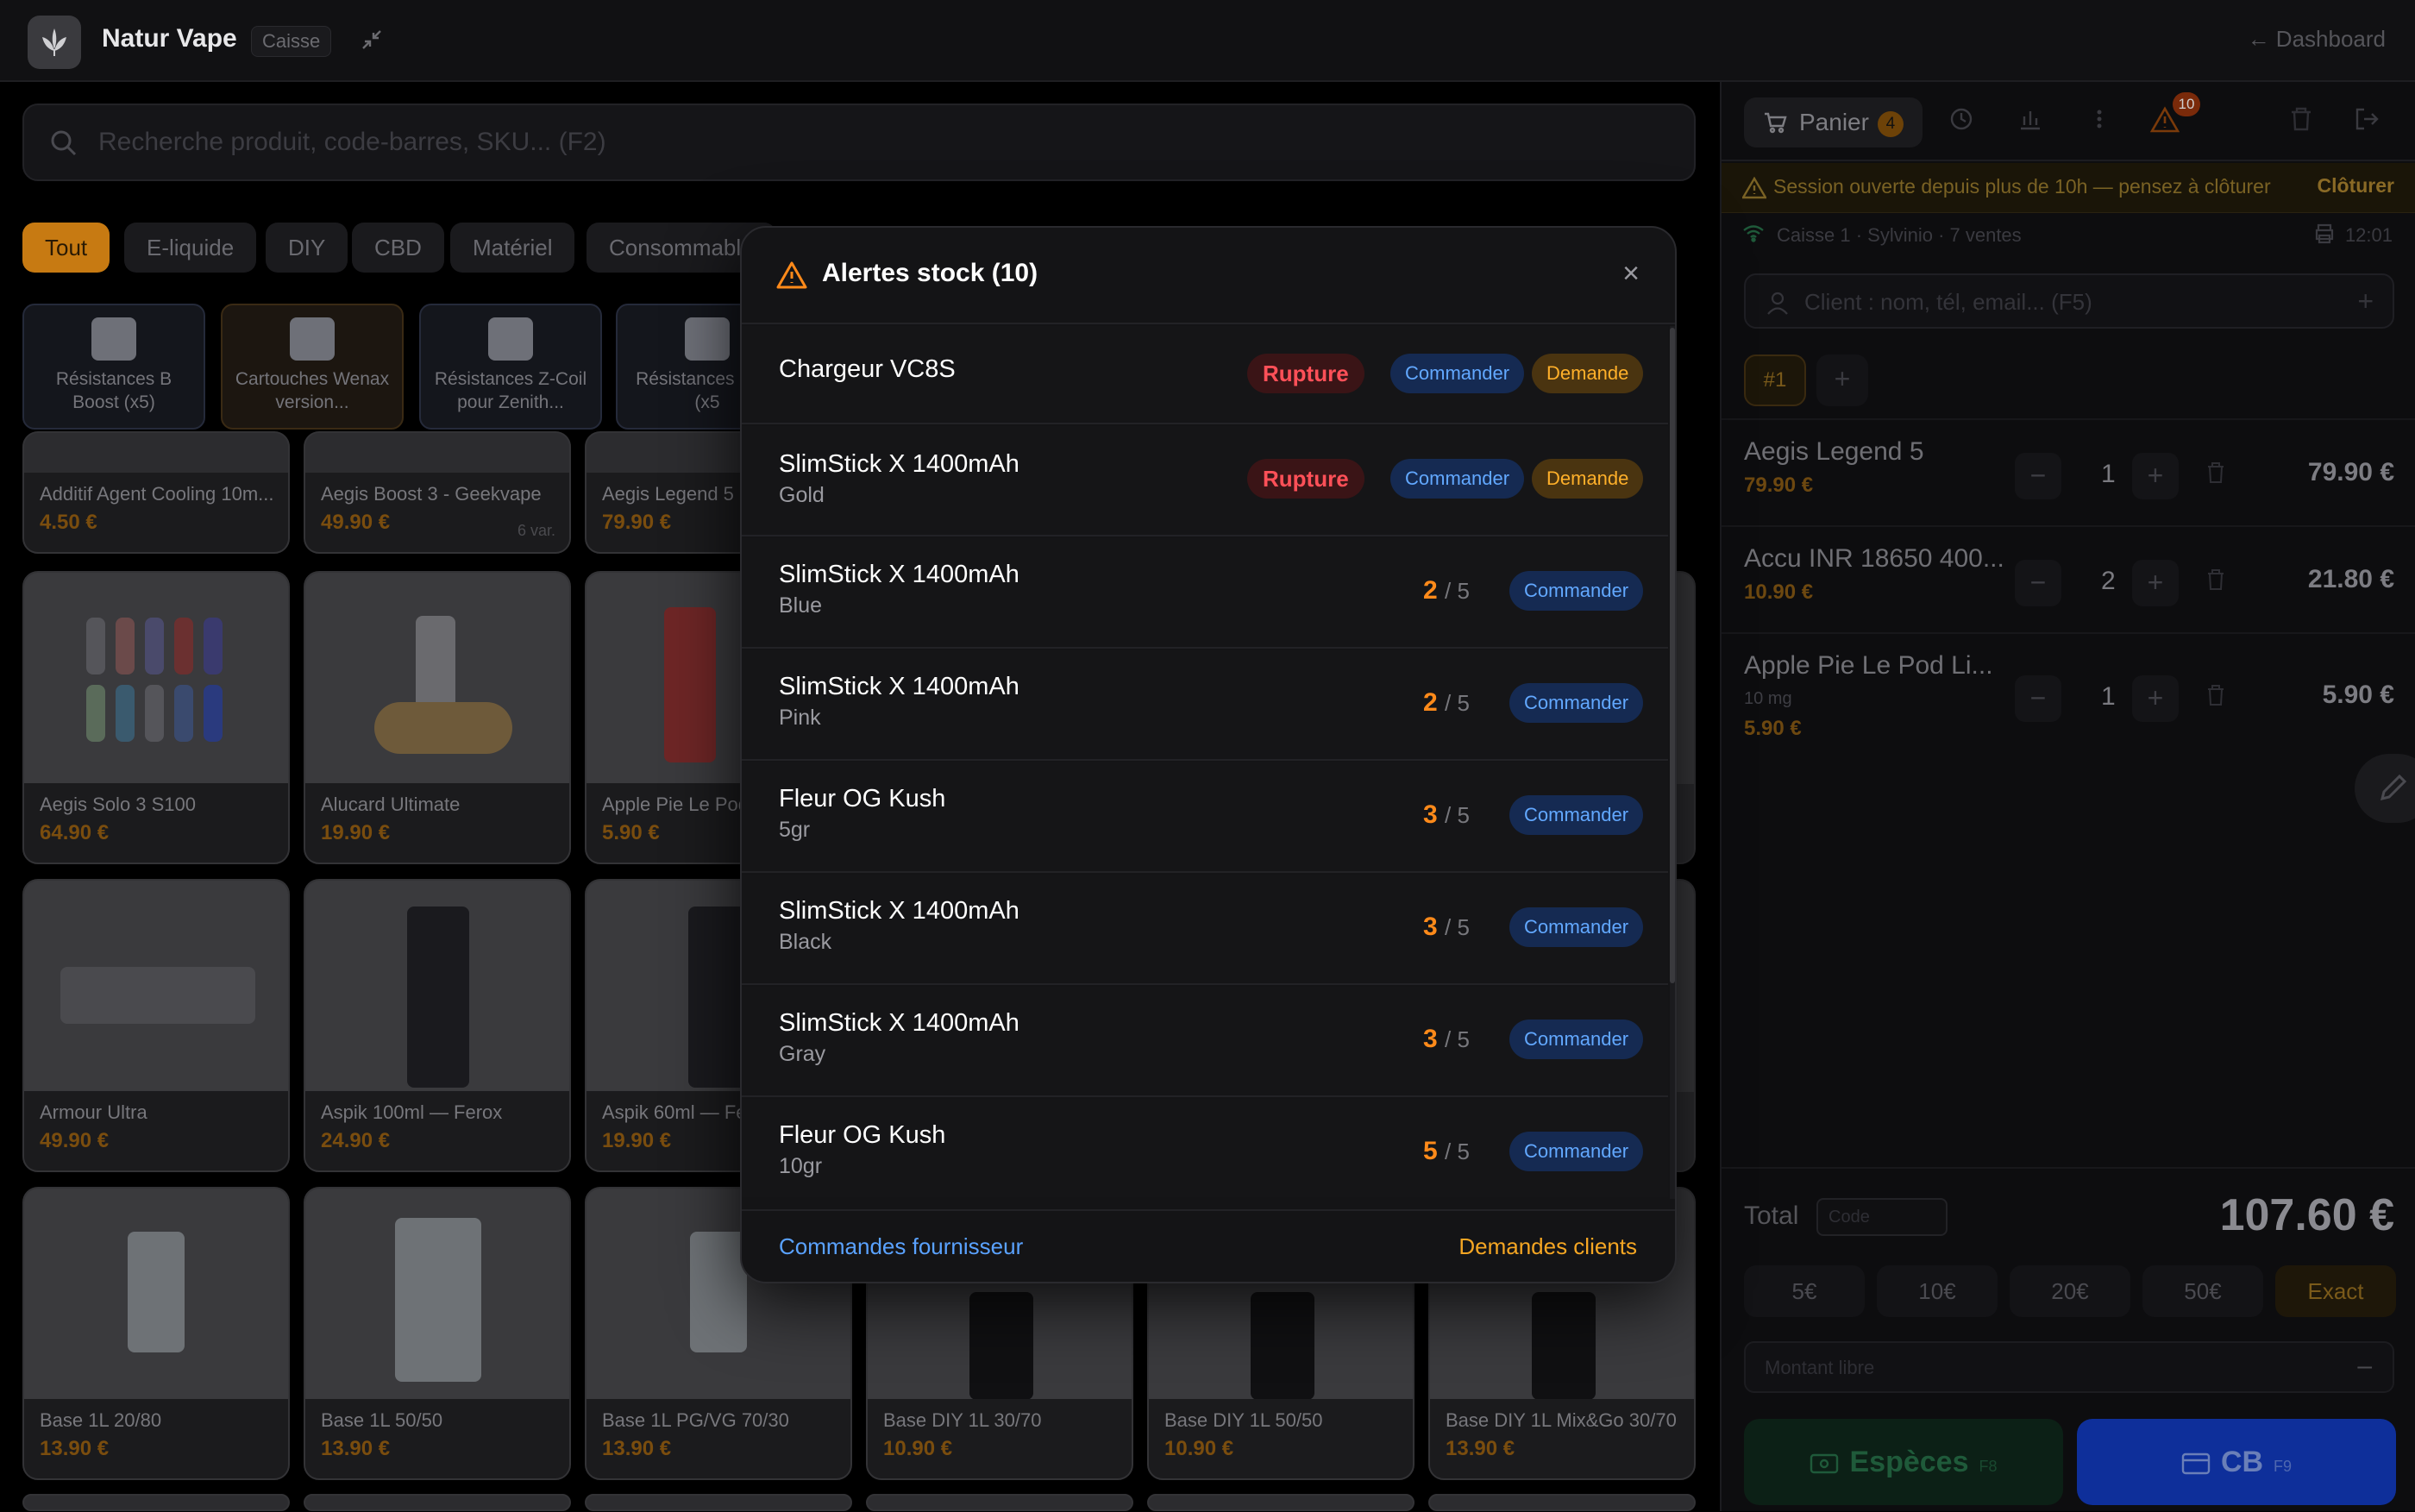  Describe the element at coordinates (156, 1025) in the screenshot. I see `product-card: Armour Ultra 49.90 €` at that location.